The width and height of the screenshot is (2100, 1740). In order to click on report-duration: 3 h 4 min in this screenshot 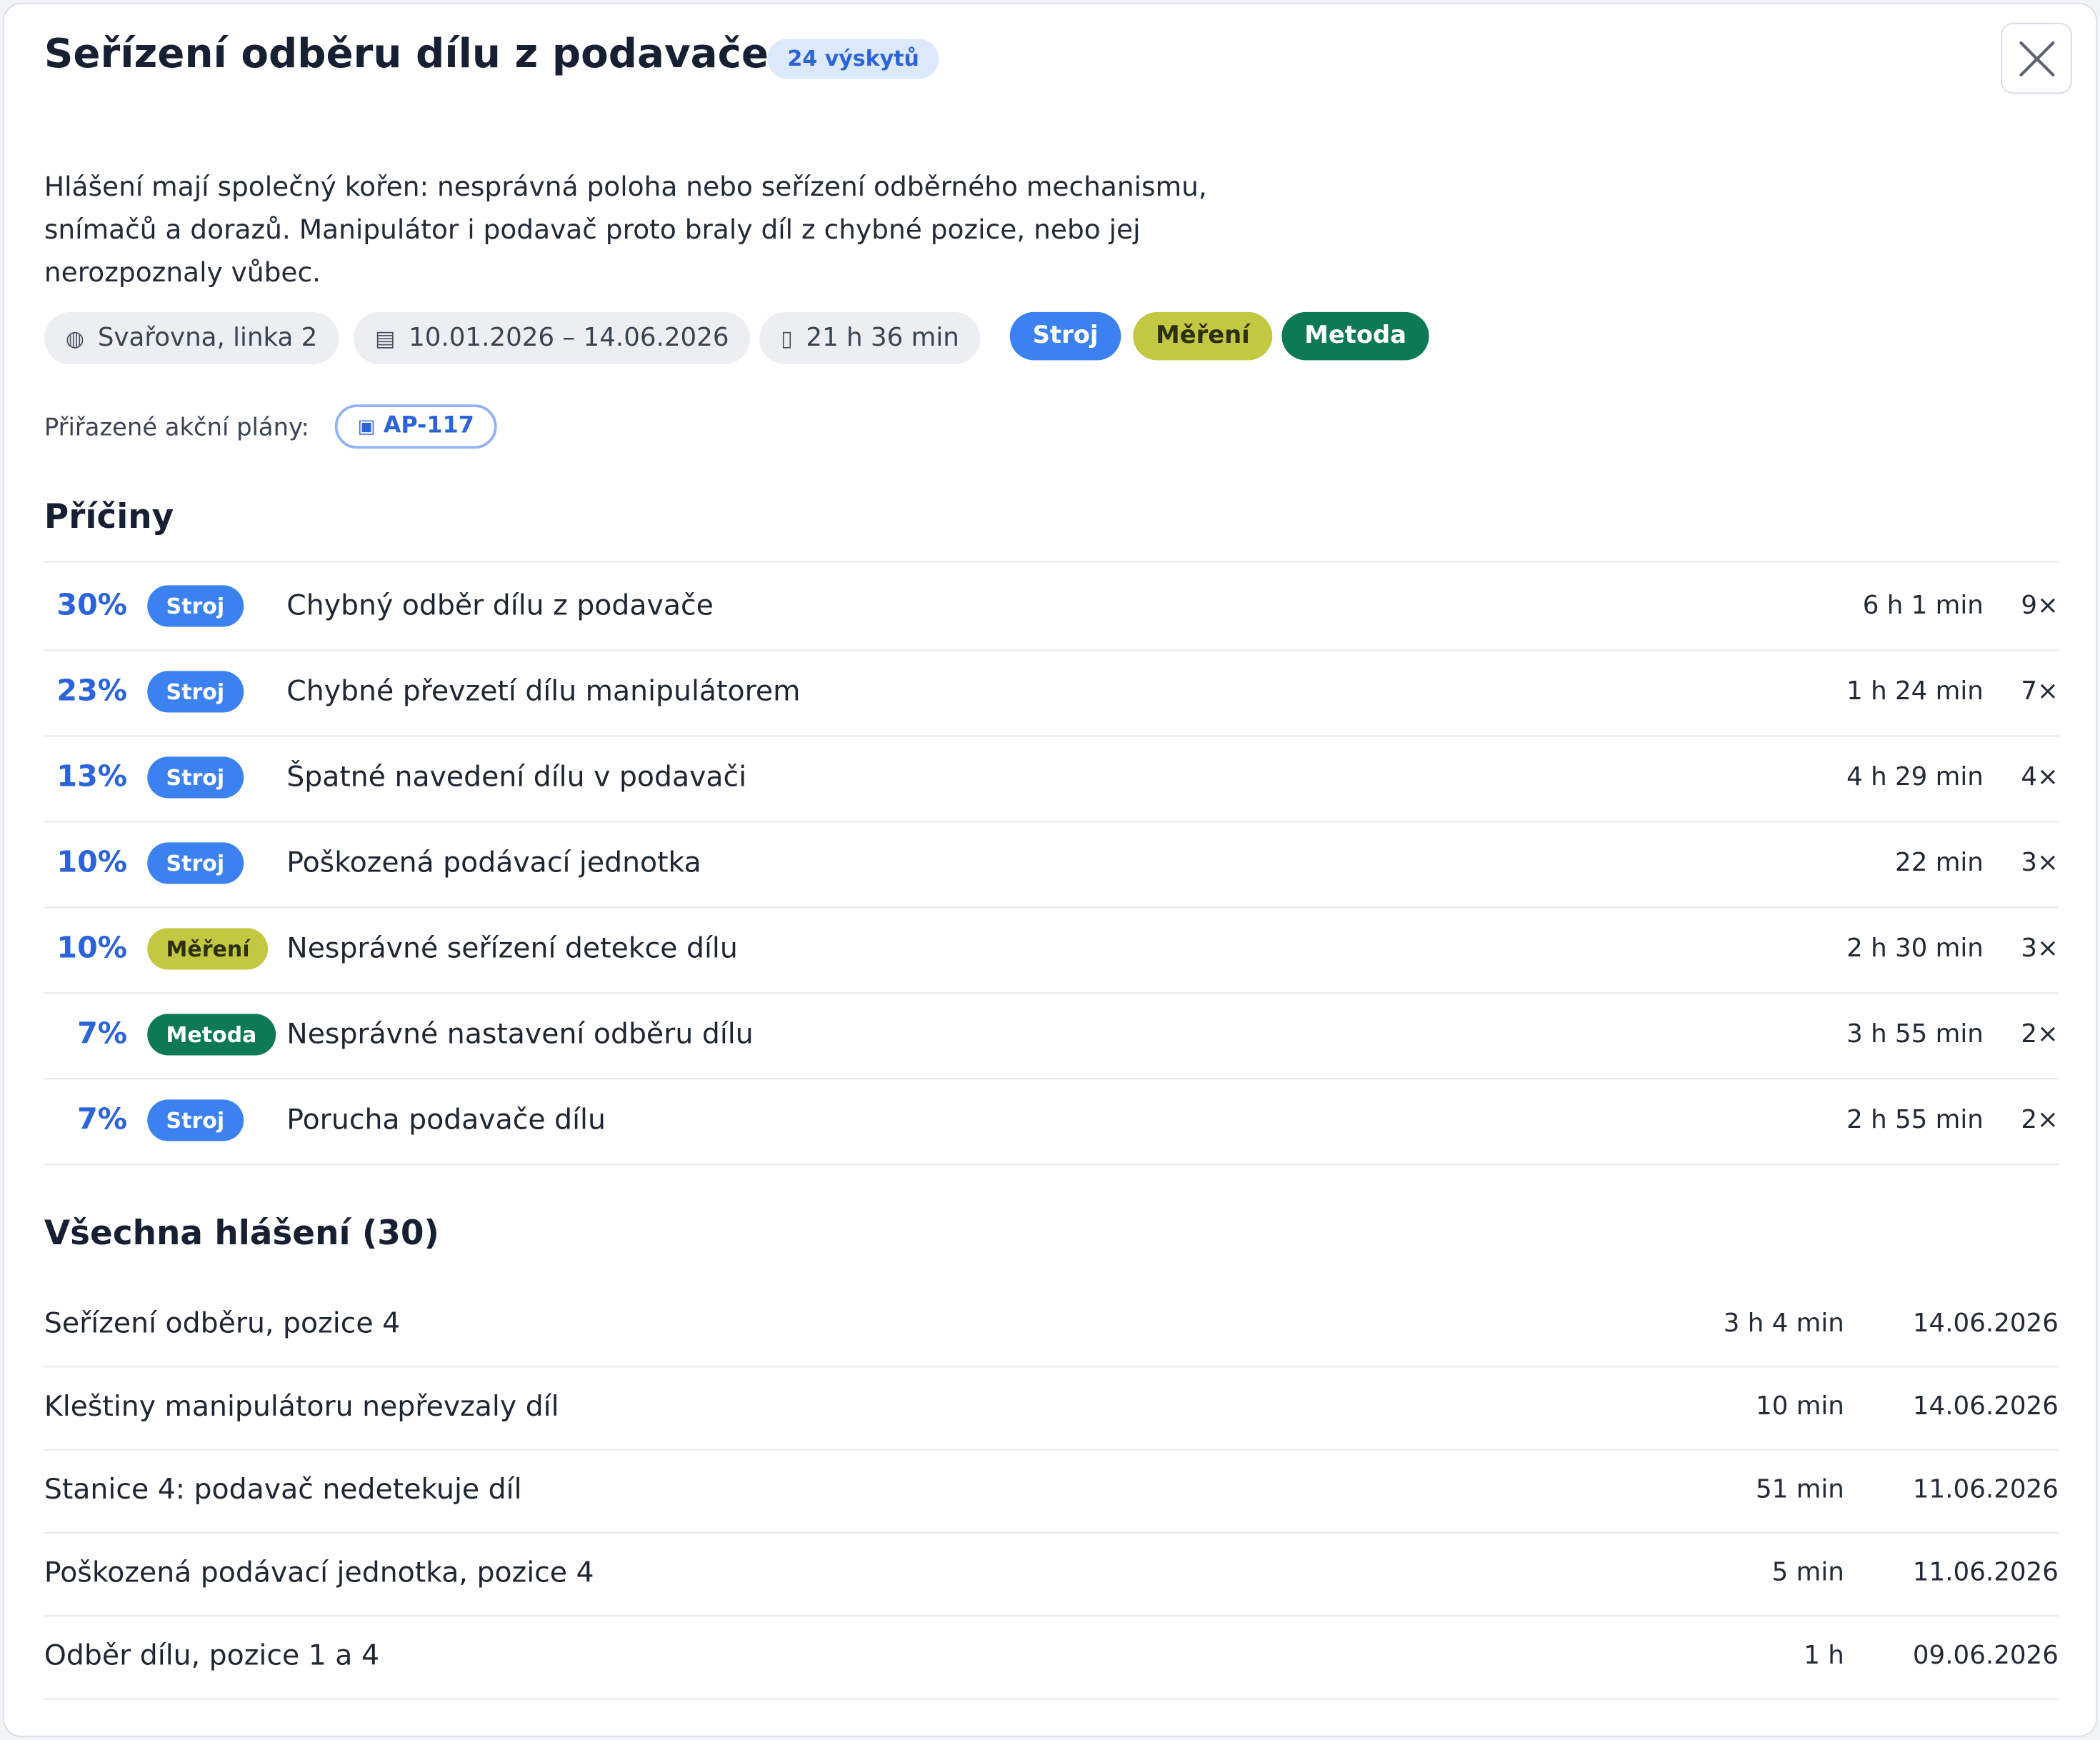, I will do `click(1783, 1323)`.